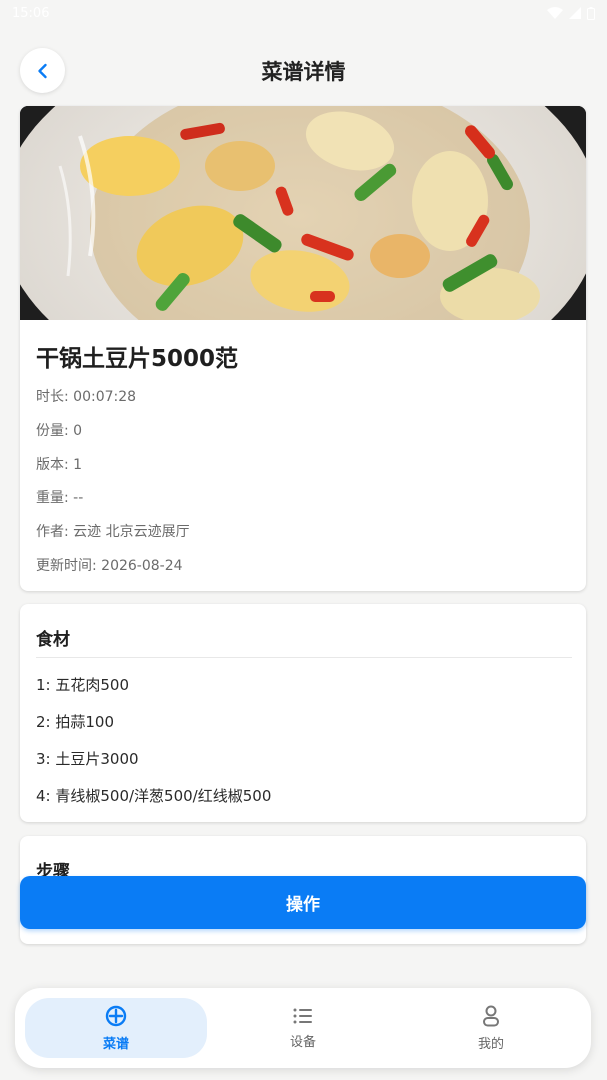 The height and width of the screenshot is (1080, 607). I want to click on recipe-name: 干锅土豆片5000范, so click(137, 359).